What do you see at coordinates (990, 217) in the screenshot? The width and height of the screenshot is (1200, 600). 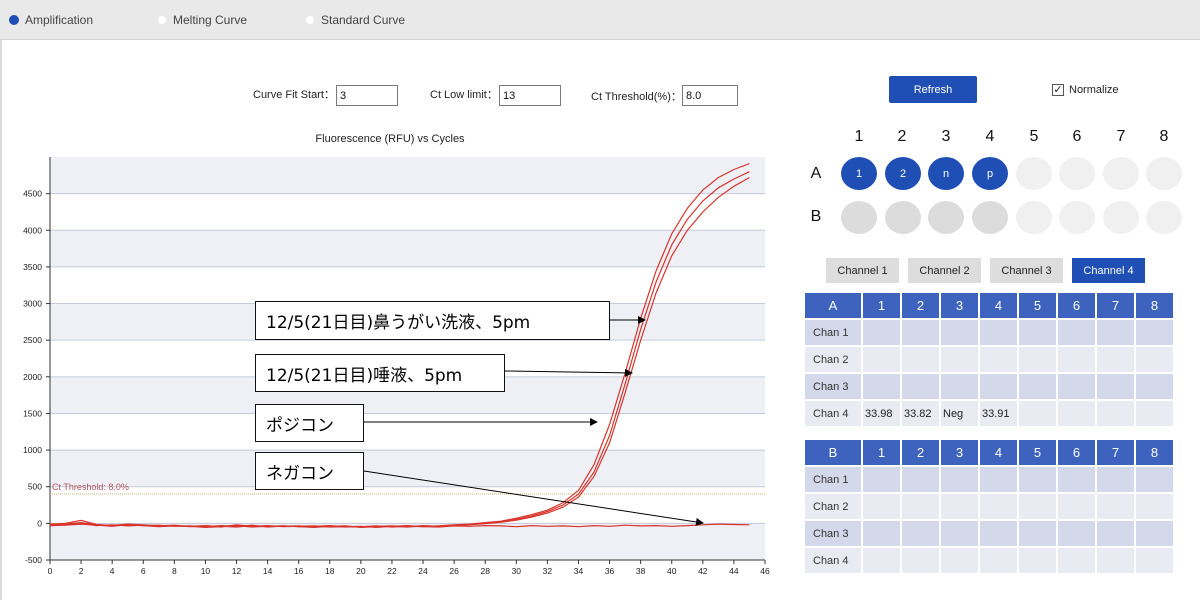 I see `well-b4` at bounding box center [990, 217].